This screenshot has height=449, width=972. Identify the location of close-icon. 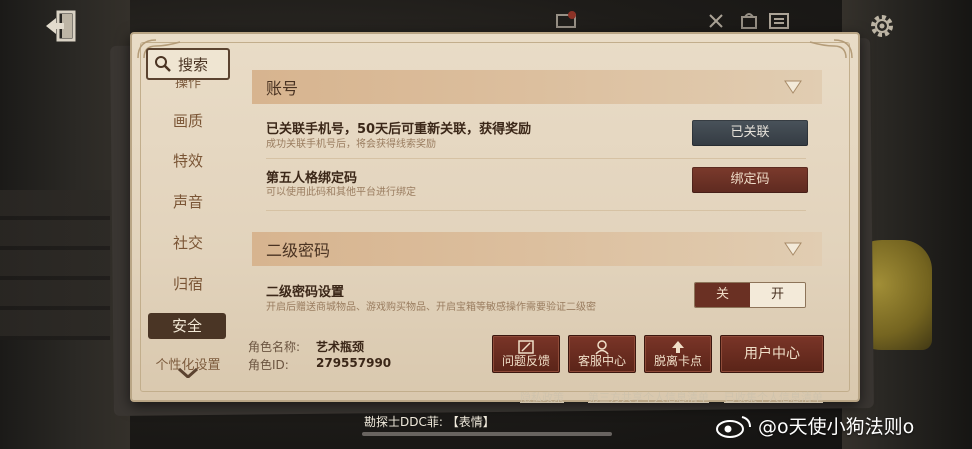
(716, 21).